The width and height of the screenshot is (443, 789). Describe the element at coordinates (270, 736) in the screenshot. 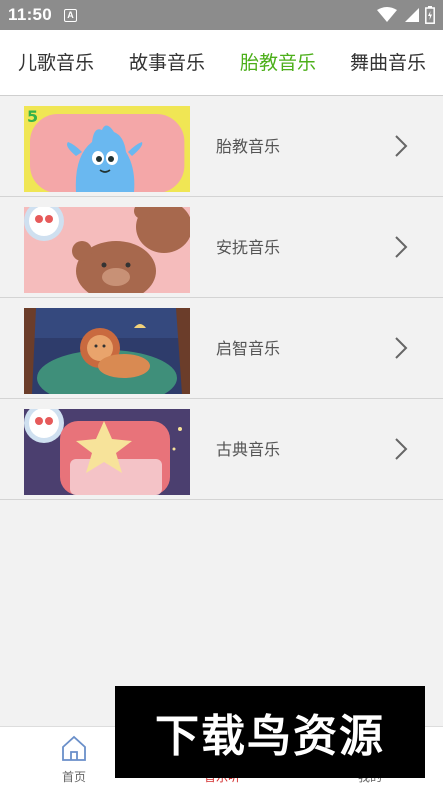

I see `watermark-text: 下载鸟资源` at that location.